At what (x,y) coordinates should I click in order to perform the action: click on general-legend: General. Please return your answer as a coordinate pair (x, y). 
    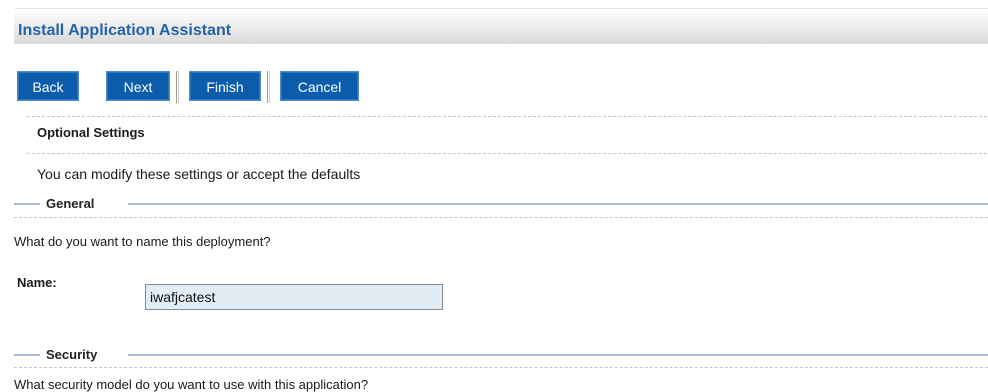
    Looking at the image, I should click on (70, 203).